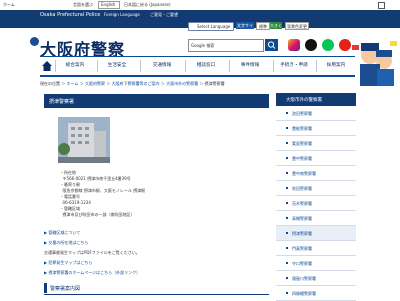  Describe the element at coordinates (122, 14) in the screenshot. I see `foreign-language-link: Foreign Language` at that location.